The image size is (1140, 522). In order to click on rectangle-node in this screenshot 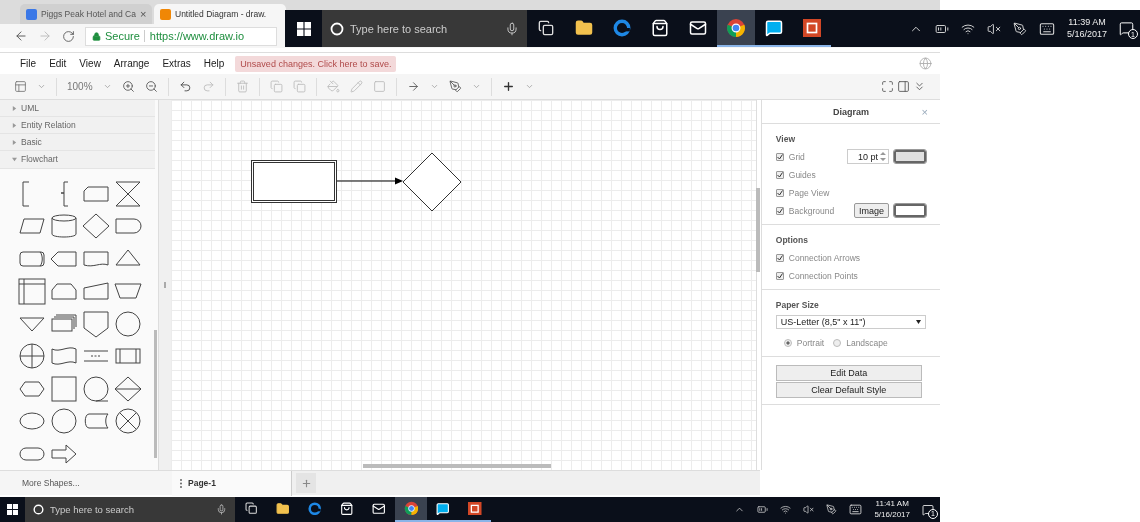, I will do `click(294, 181)`.